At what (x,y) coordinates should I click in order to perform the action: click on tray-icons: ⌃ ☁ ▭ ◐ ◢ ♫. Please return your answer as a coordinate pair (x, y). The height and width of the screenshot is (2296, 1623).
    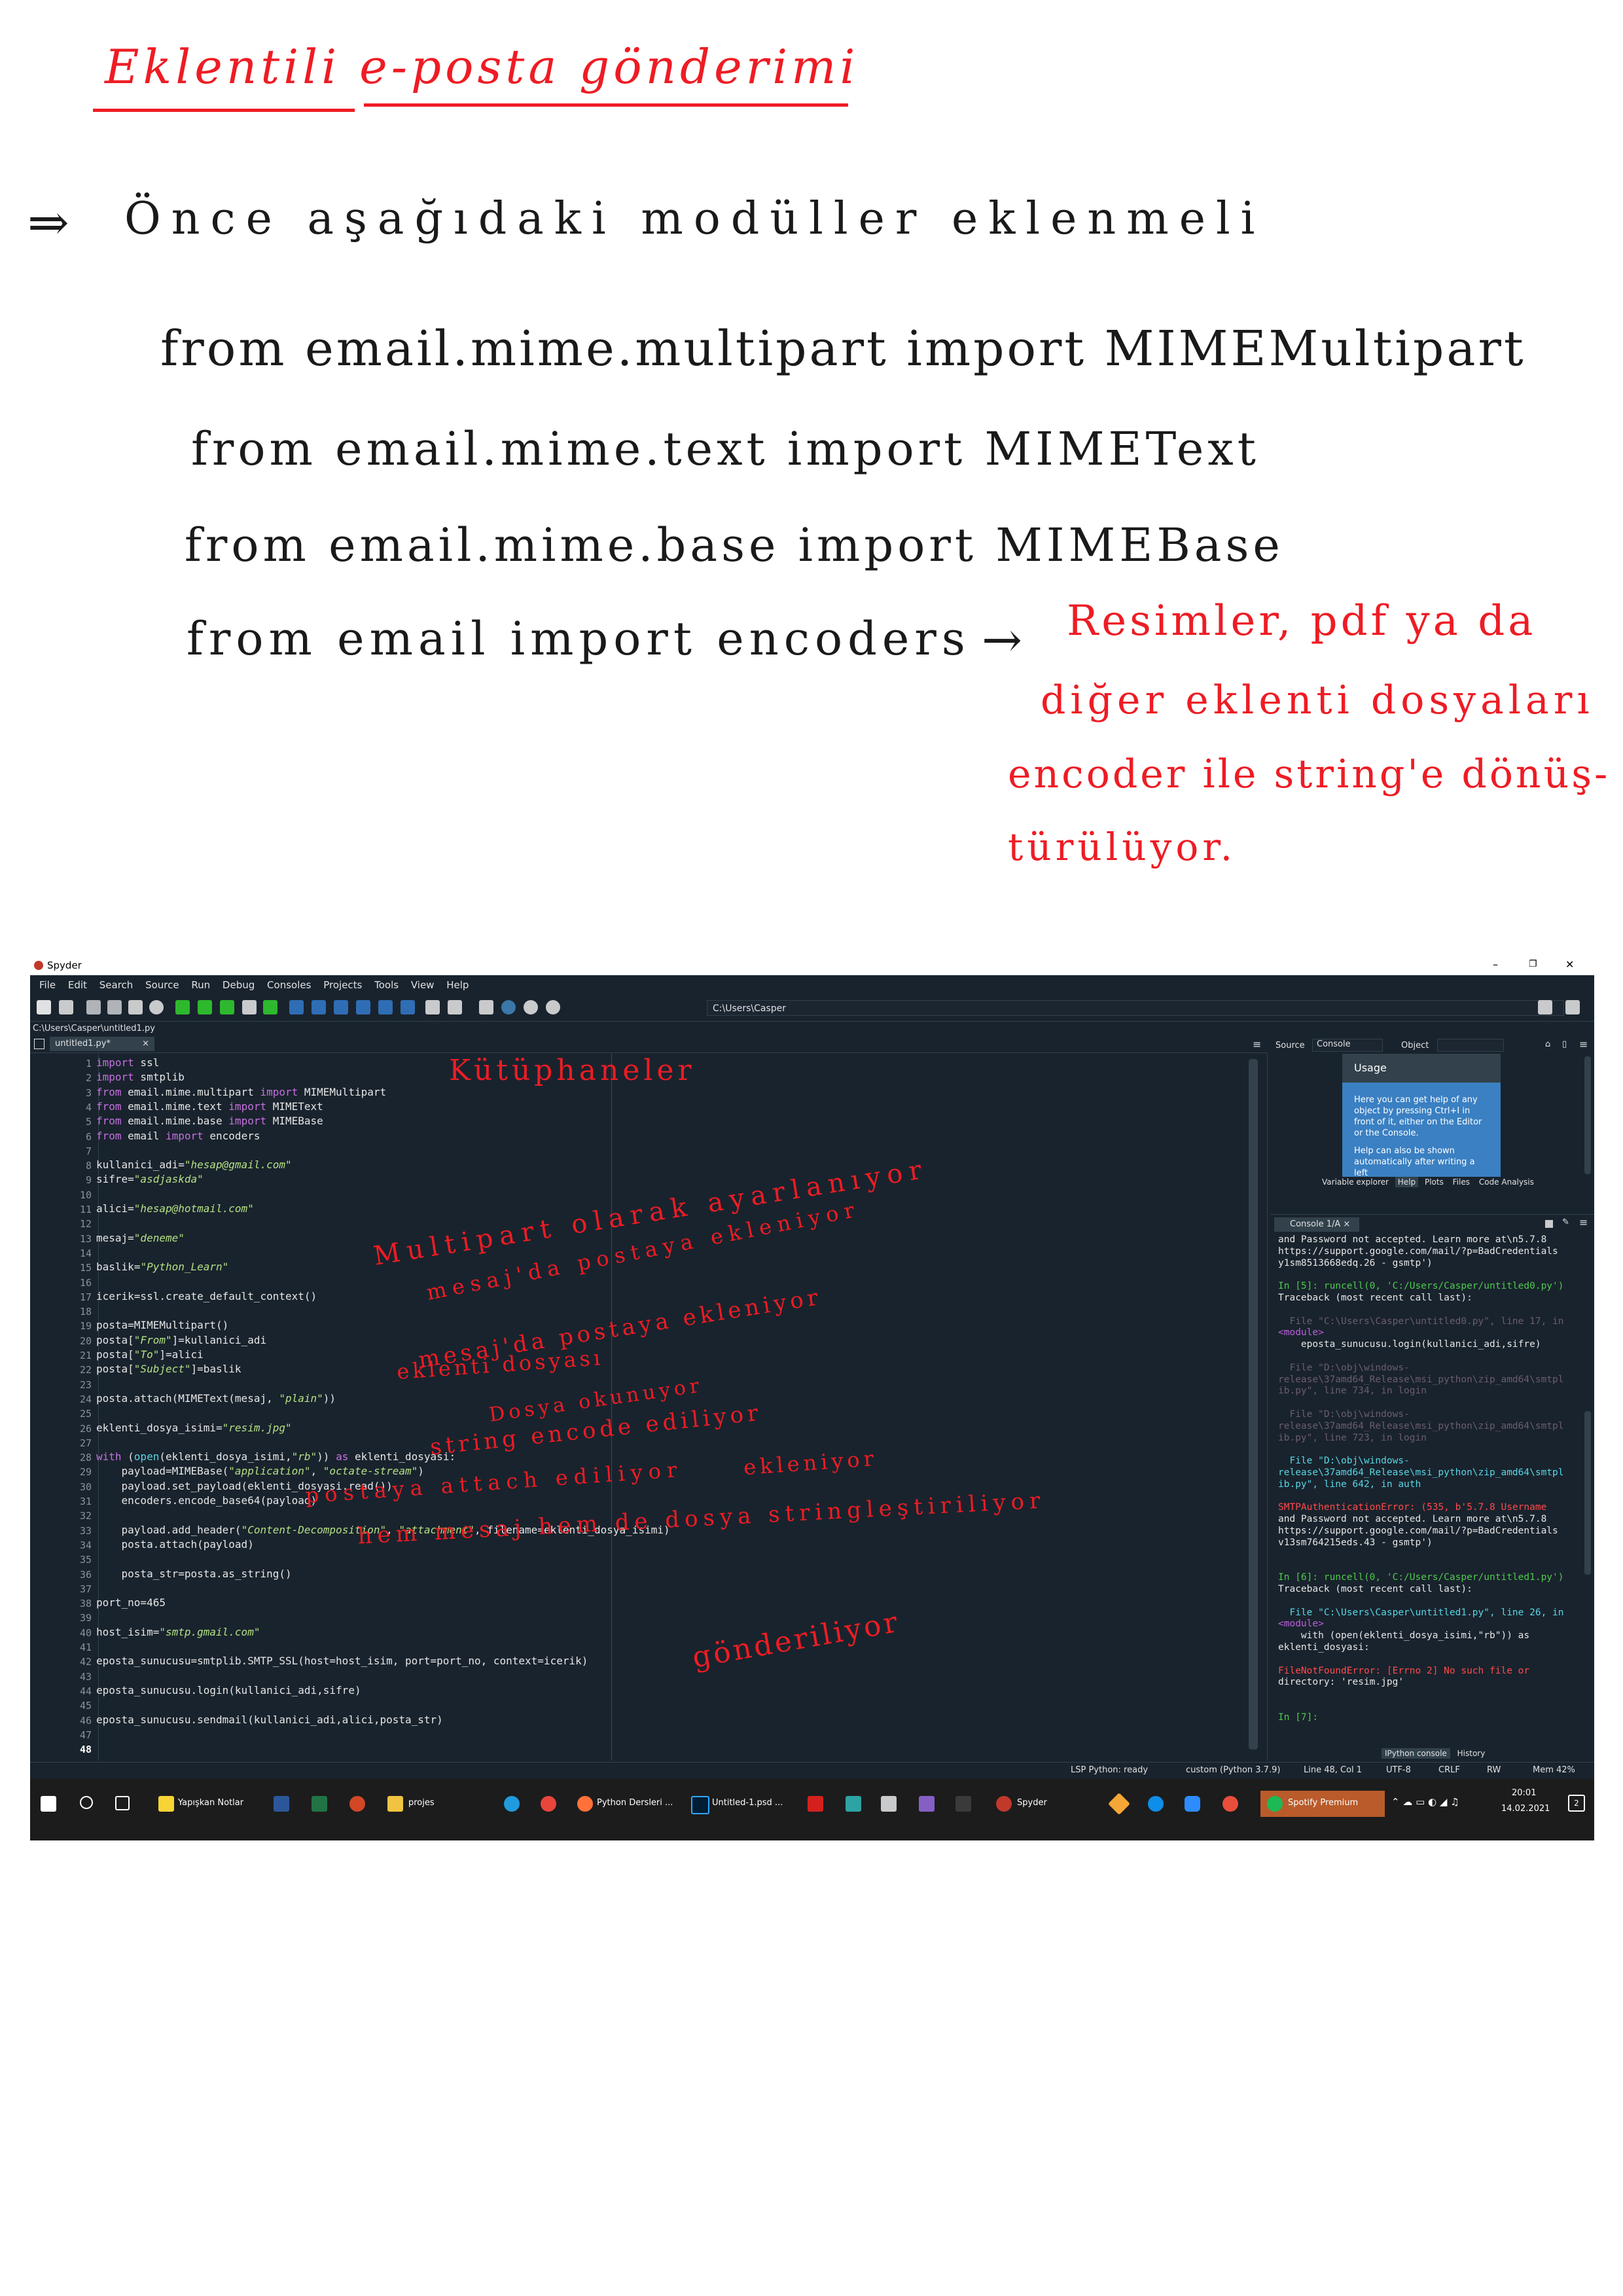
    Looking at the image, I should click on (1425, 1802).